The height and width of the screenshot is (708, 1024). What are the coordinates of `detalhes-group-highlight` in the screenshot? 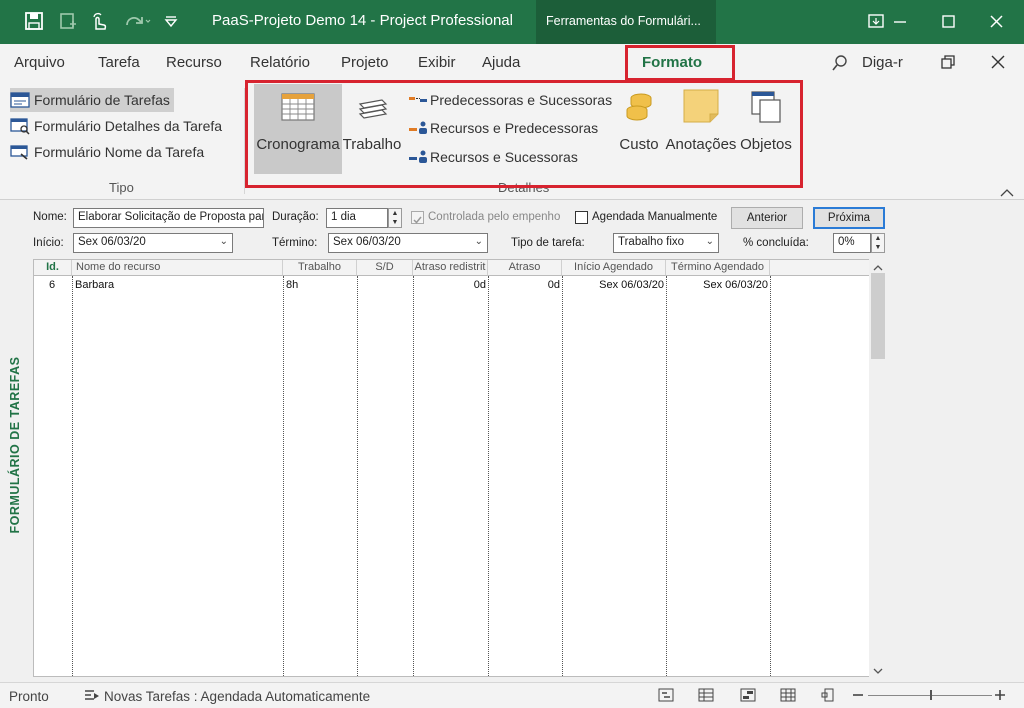 It's located at (524, 134).